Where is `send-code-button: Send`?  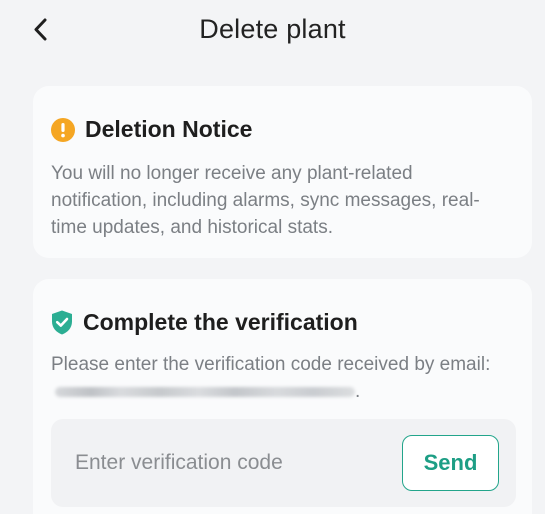
send-code-button: Send is located at coordinates (450, 463).